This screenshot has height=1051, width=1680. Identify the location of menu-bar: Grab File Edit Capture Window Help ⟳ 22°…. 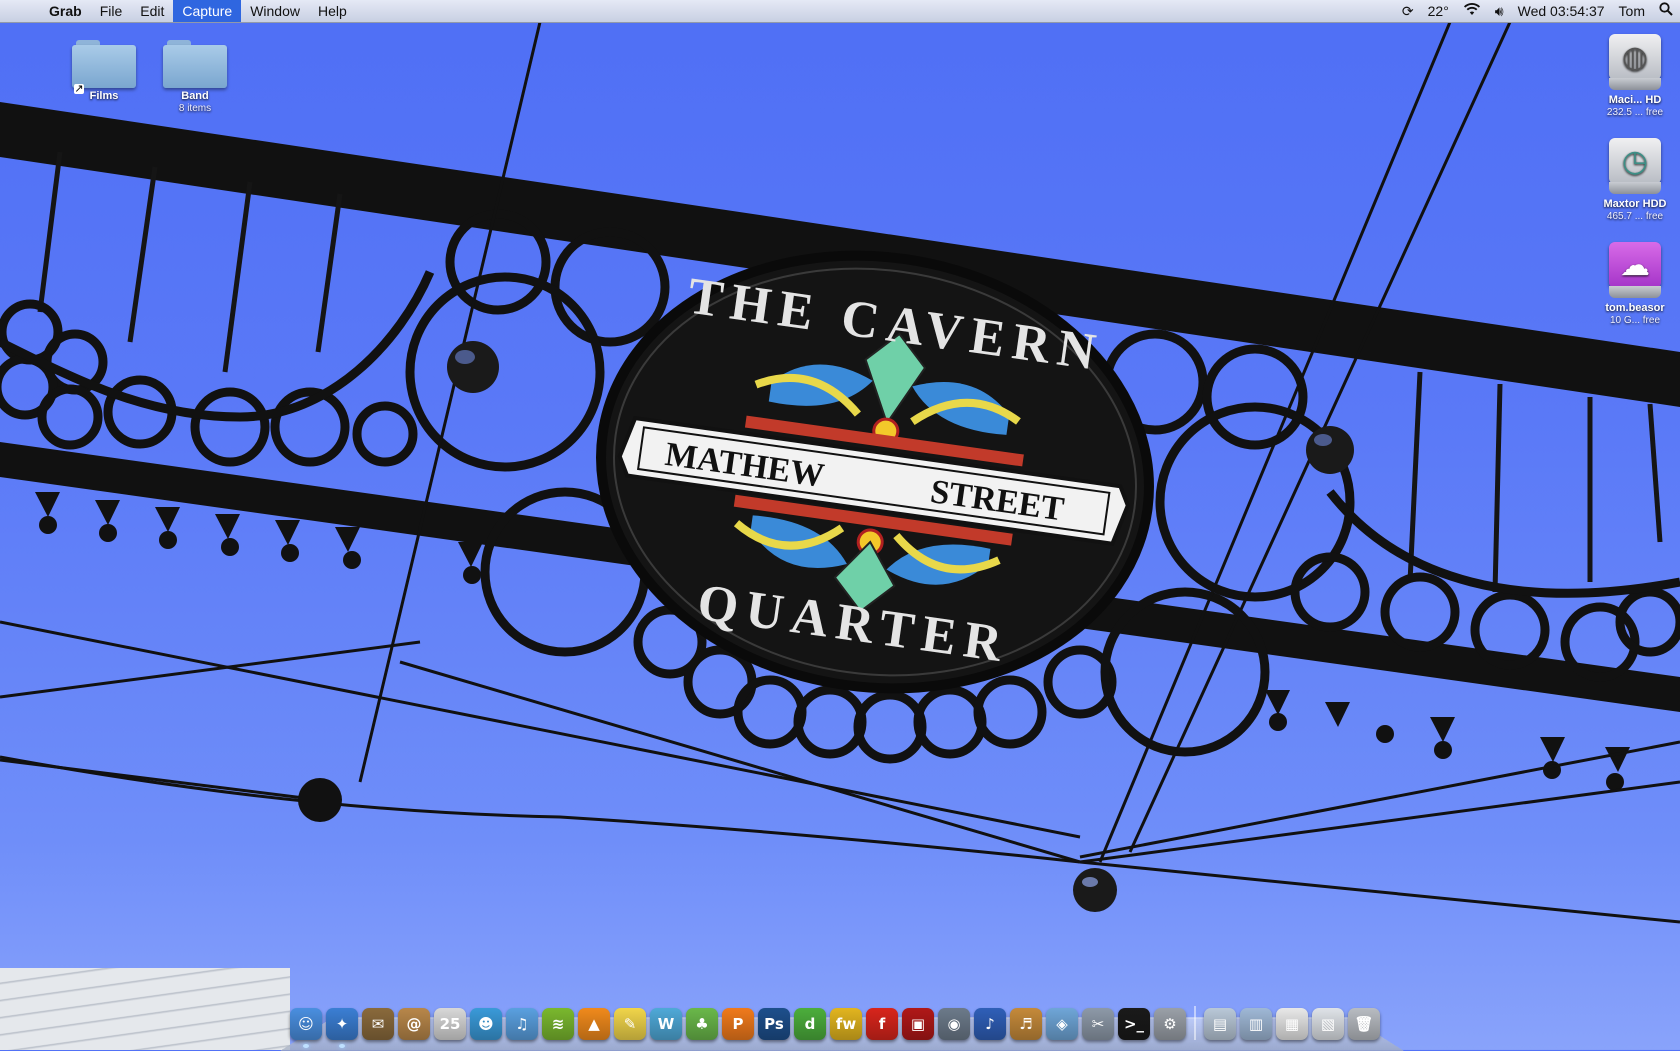
(840, 11).